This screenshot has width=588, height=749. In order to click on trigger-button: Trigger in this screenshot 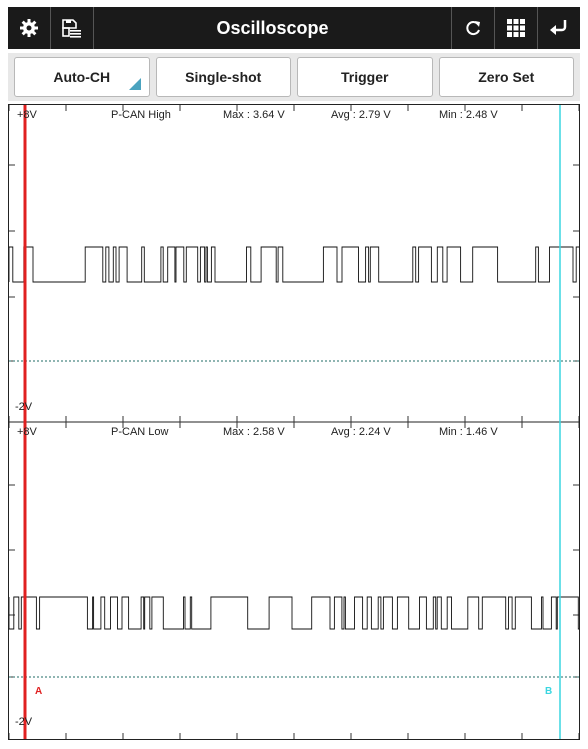, I will do `click(365, 77)`.